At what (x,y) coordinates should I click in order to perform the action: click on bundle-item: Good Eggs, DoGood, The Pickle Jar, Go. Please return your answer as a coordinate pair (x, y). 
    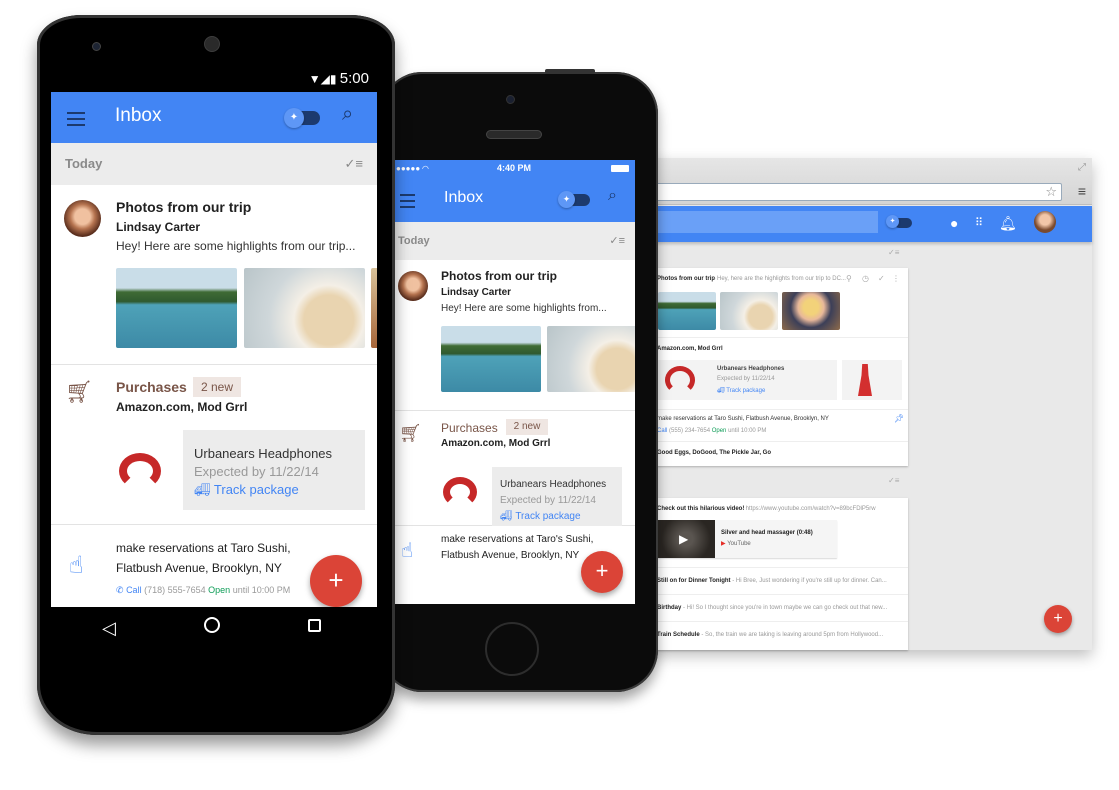
    Looking at the image, I should click on (780, 454).